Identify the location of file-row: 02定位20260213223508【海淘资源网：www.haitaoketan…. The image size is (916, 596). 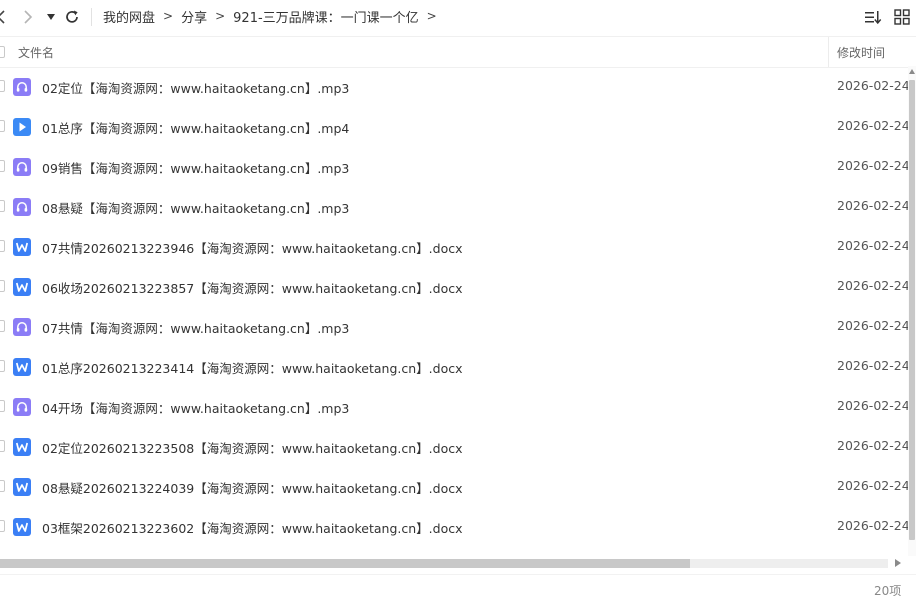
(454, 446).